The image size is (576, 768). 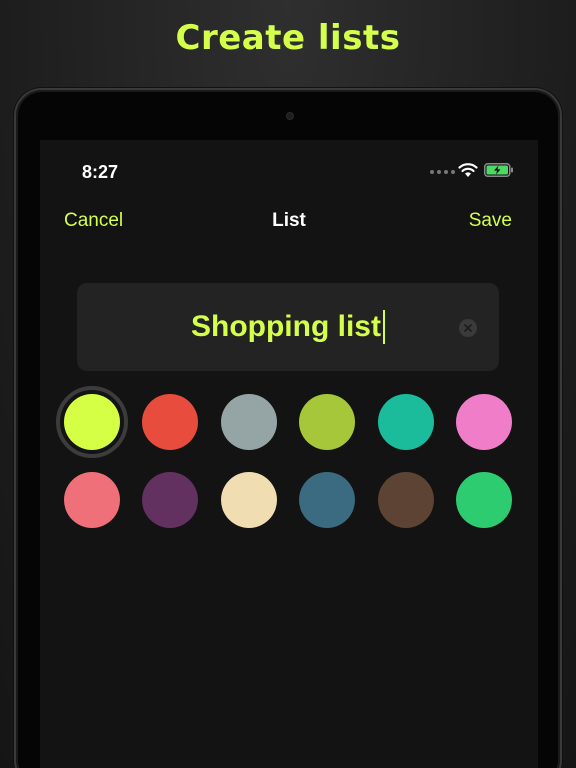 I want to click on cellular-signal-icon, so click(x=442, y=172).